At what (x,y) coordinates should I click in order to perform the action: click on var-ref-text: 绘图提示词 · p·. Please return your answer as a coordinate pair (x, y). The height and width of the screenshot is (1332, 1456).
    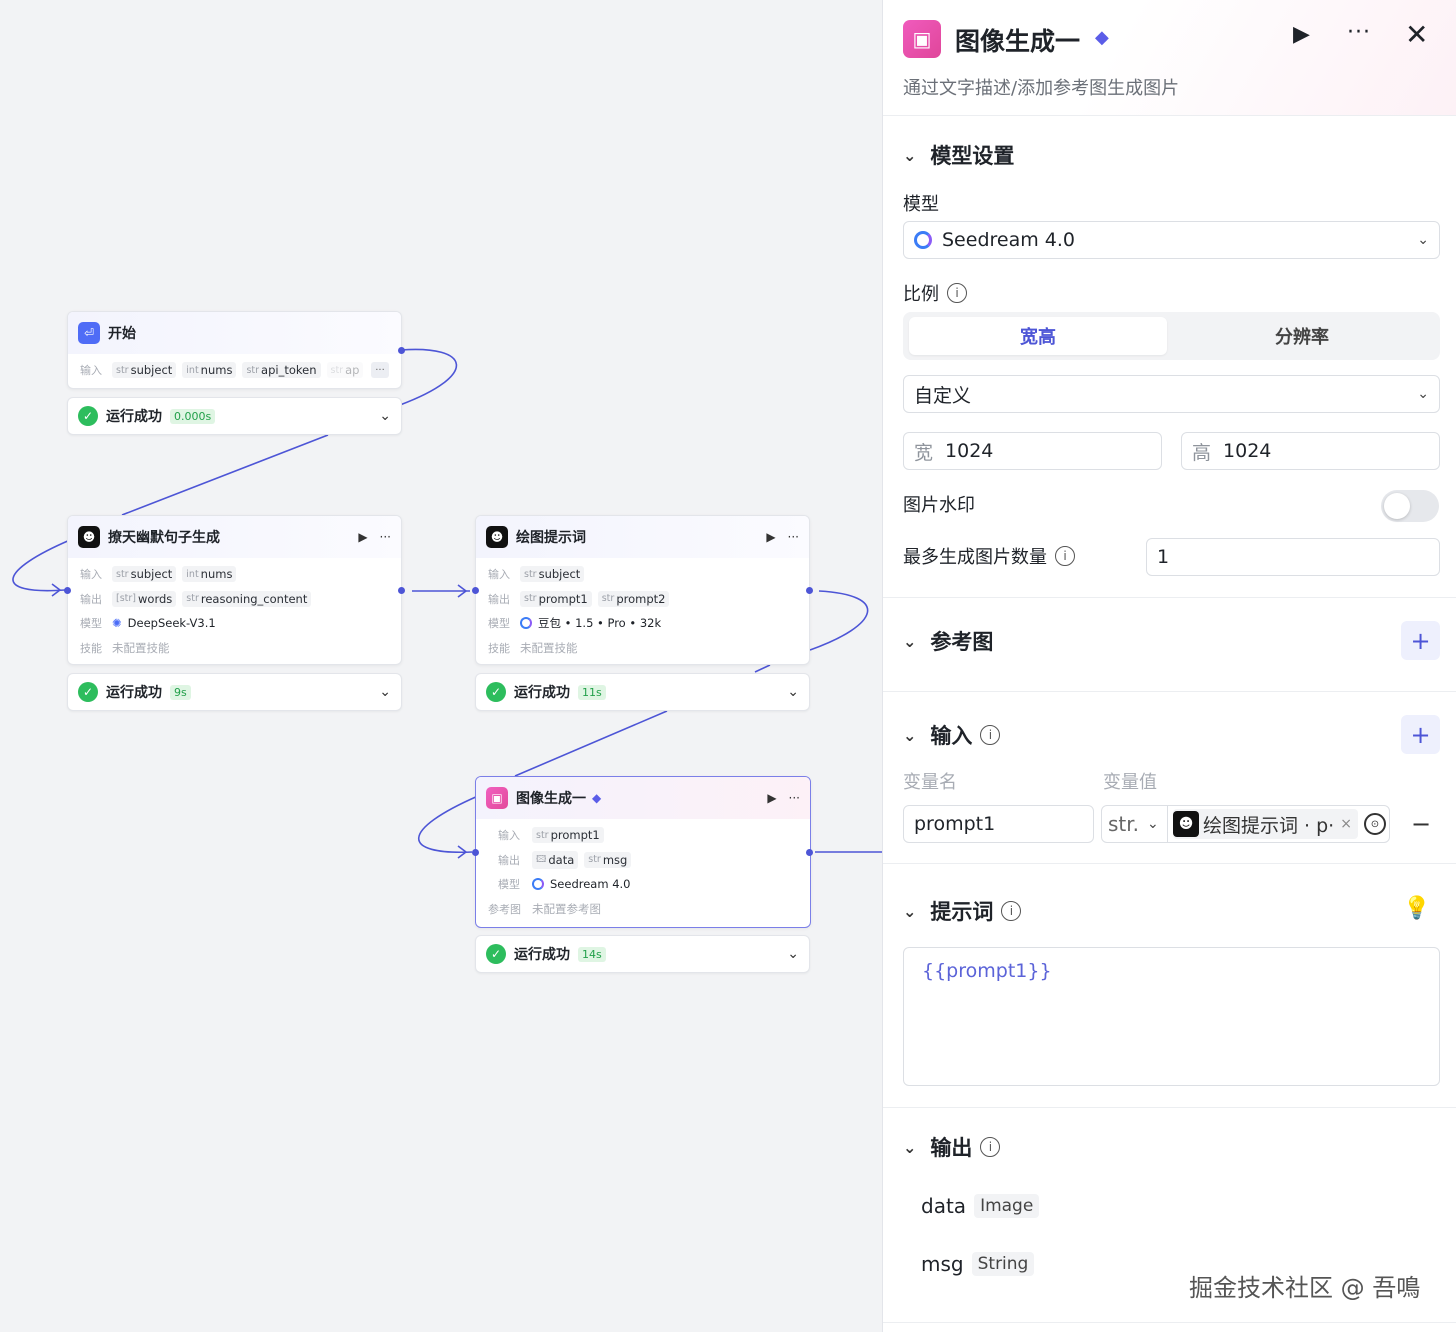
    Looking at the image, I should click on (1269, 825).